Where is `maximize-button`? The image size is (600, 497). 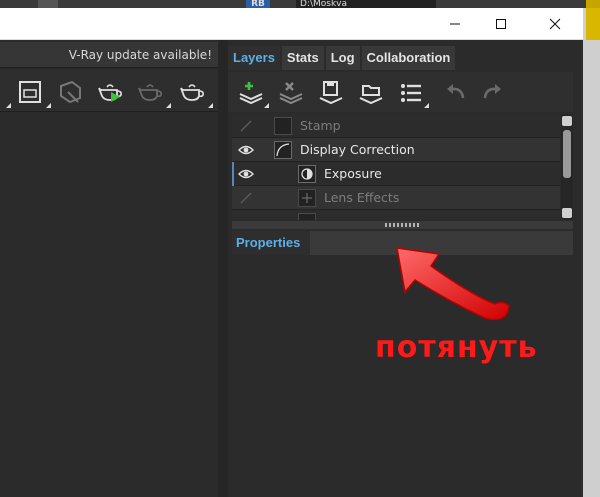 maximize-button is located at coordinates (501, 24).